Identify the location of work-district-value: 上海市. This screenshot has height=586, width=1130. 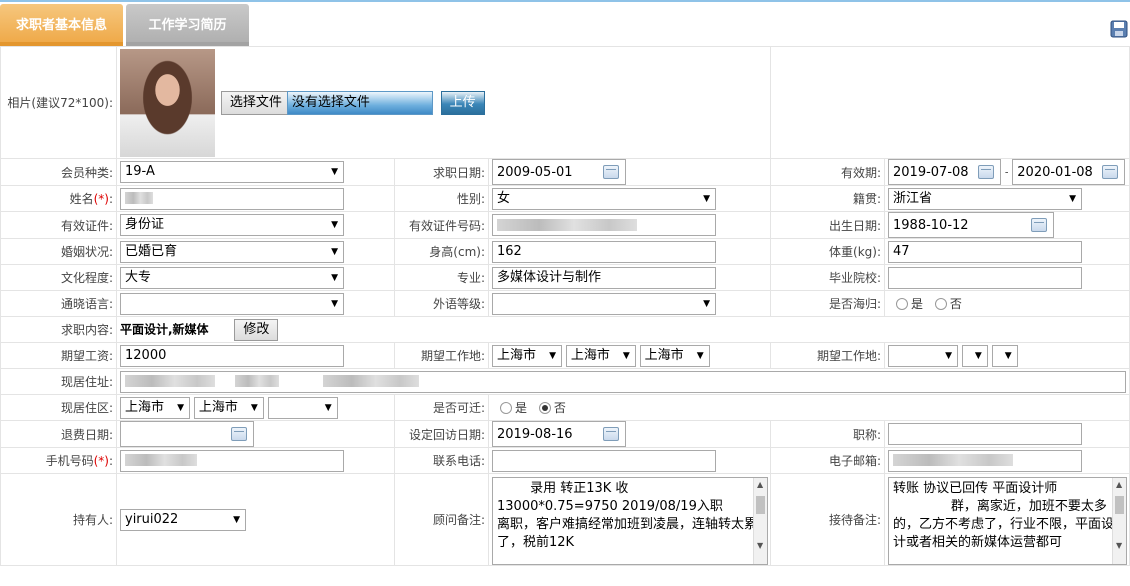
(664, 355).